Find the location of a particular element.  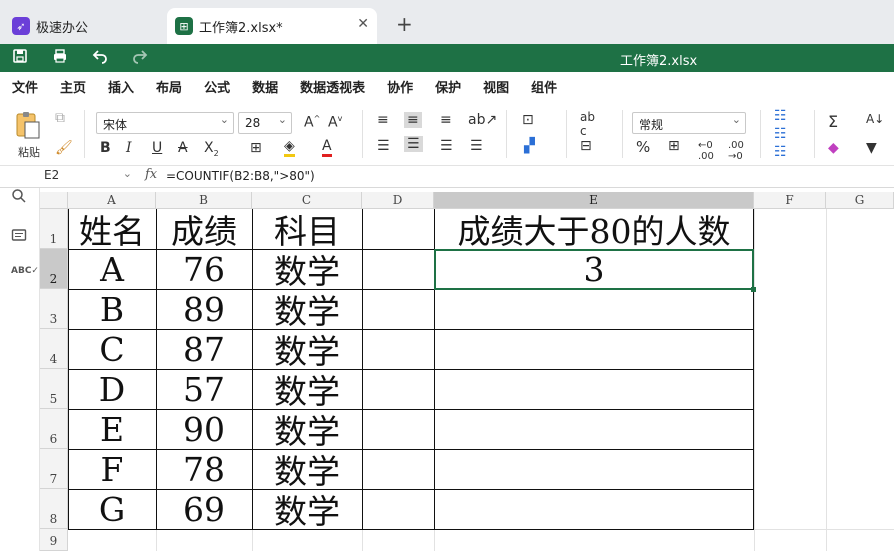

close-icon: ✕ is located at coordinates (363, 24).